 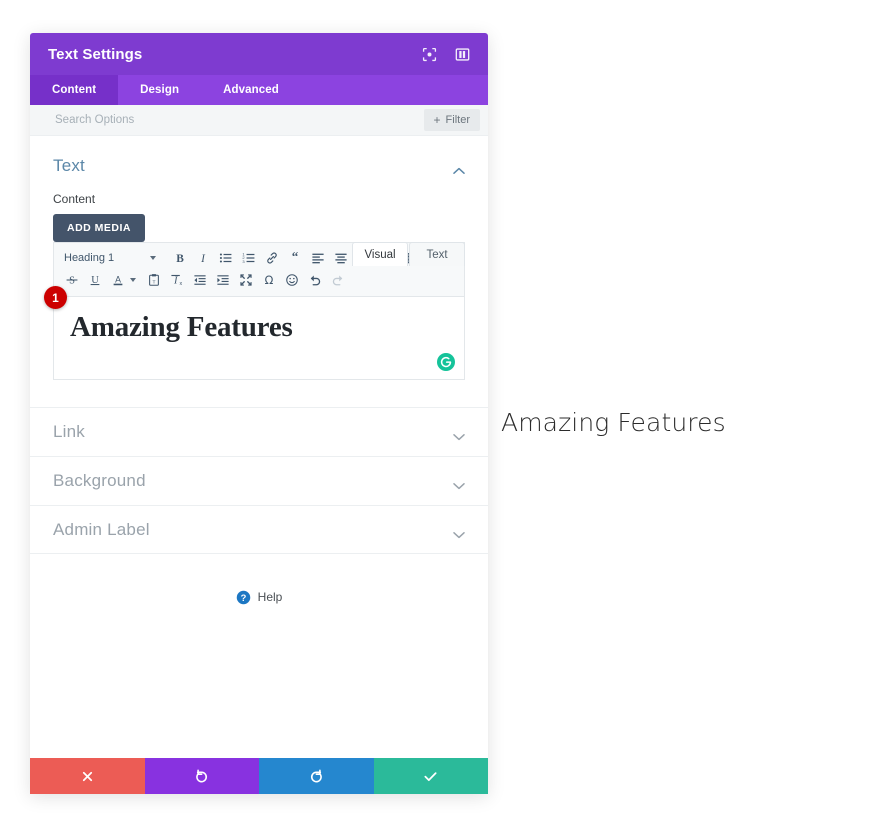 I want to click on underline-icon: U, so click(x=94, y=280).